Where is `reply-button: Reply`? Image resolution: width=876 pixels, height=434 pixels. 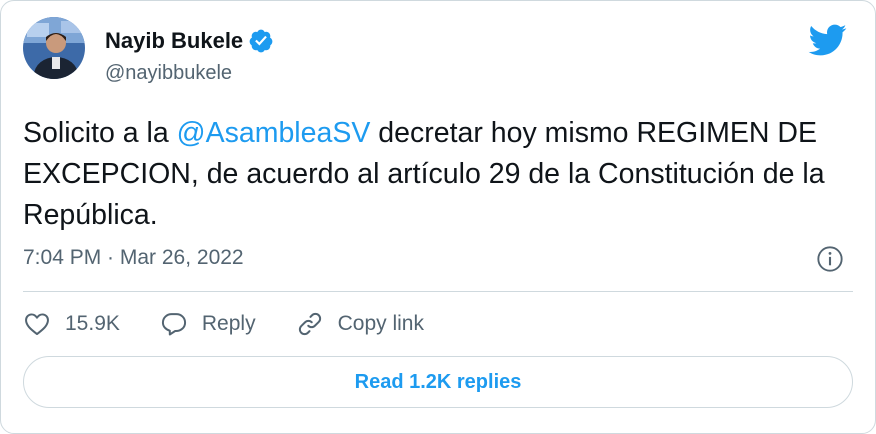 reply-button: Reply is located at coordinates (208, 324).